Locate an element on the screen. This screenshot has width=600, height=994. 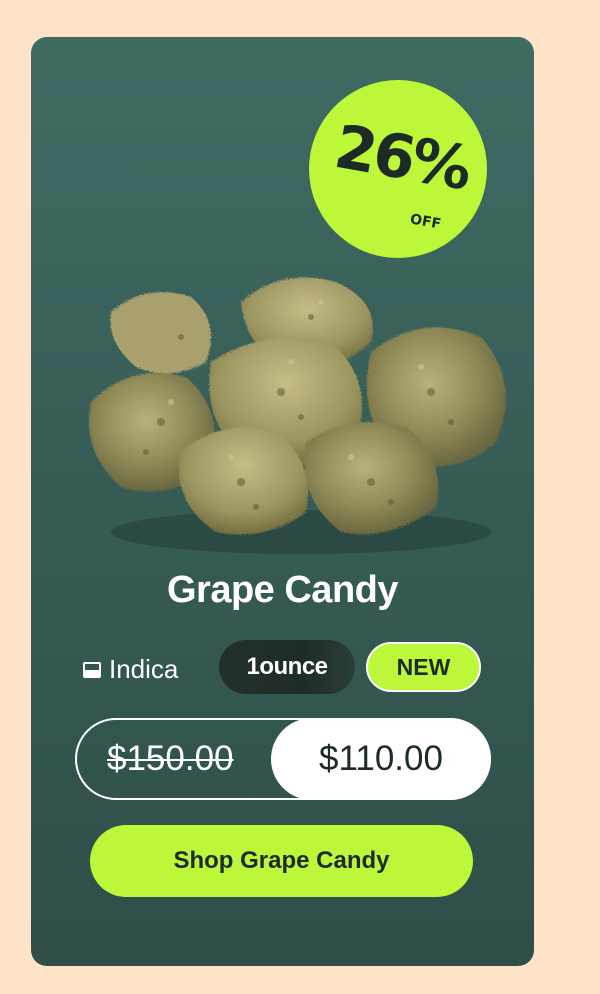
strain-type-label: Indica is located at coordinates (144, 669).